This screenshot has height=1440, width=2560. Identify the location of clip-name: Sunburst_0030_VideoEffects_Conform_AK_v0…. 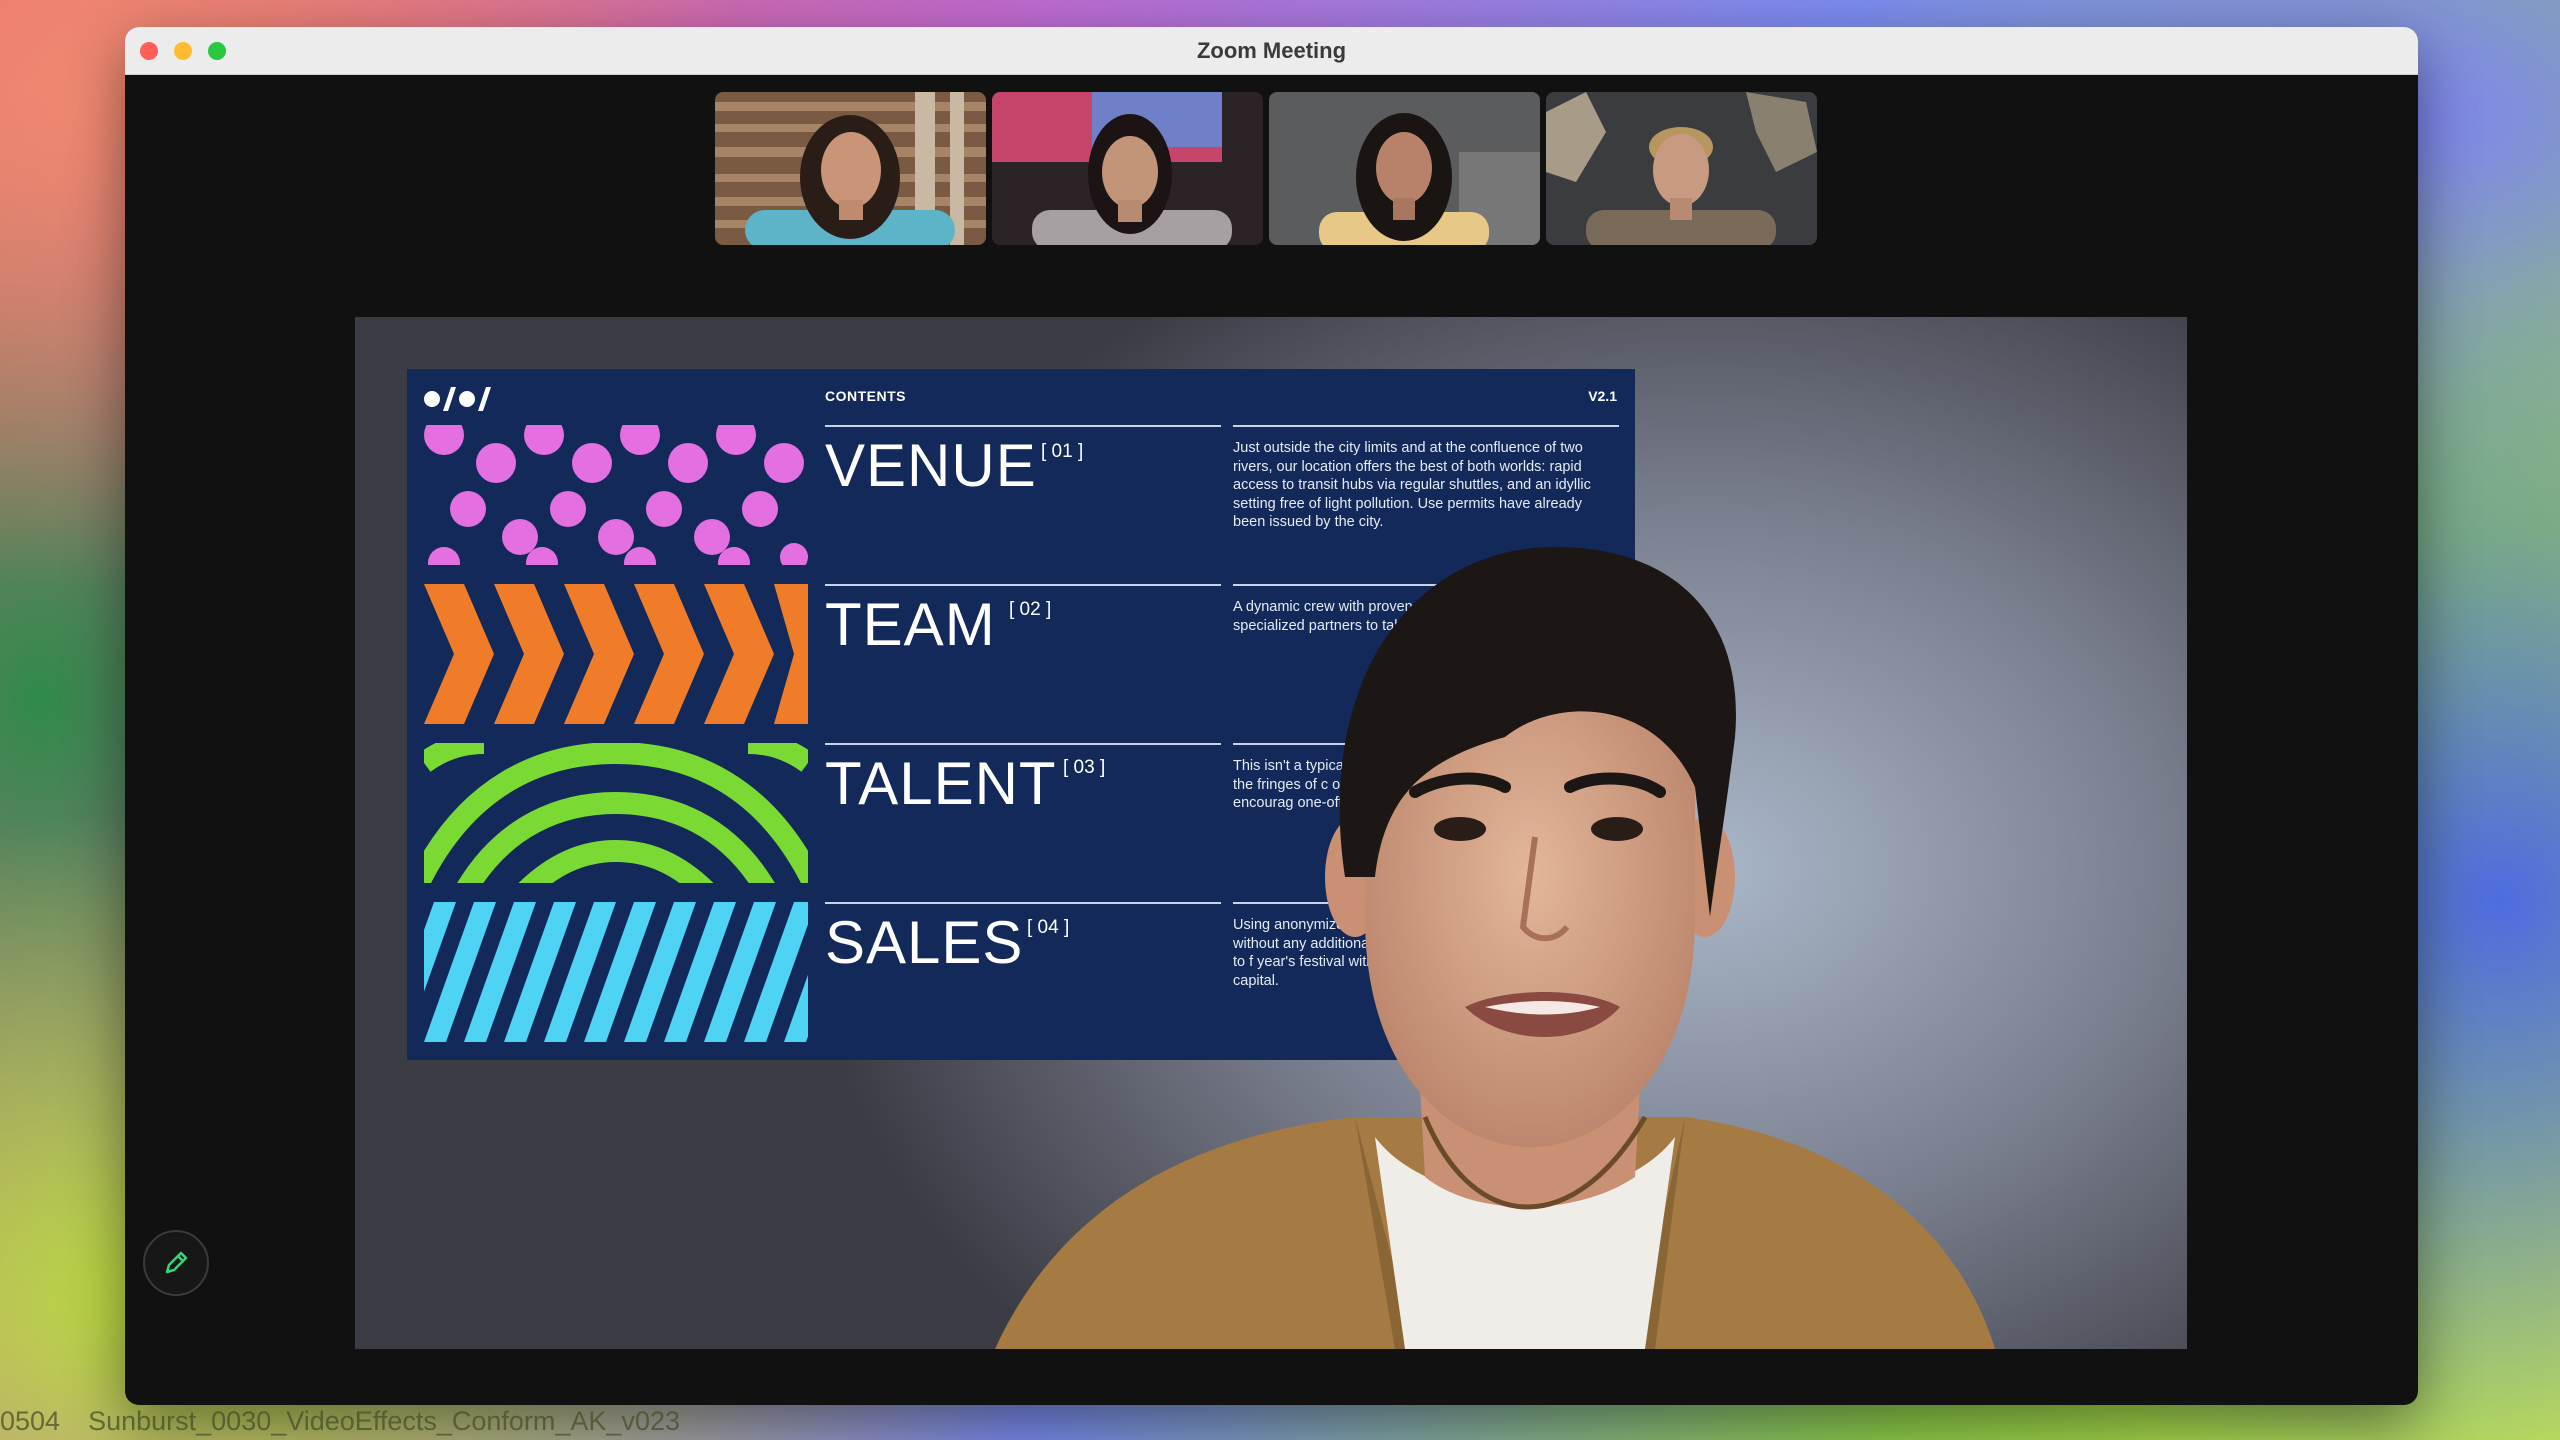
(384, 1421).